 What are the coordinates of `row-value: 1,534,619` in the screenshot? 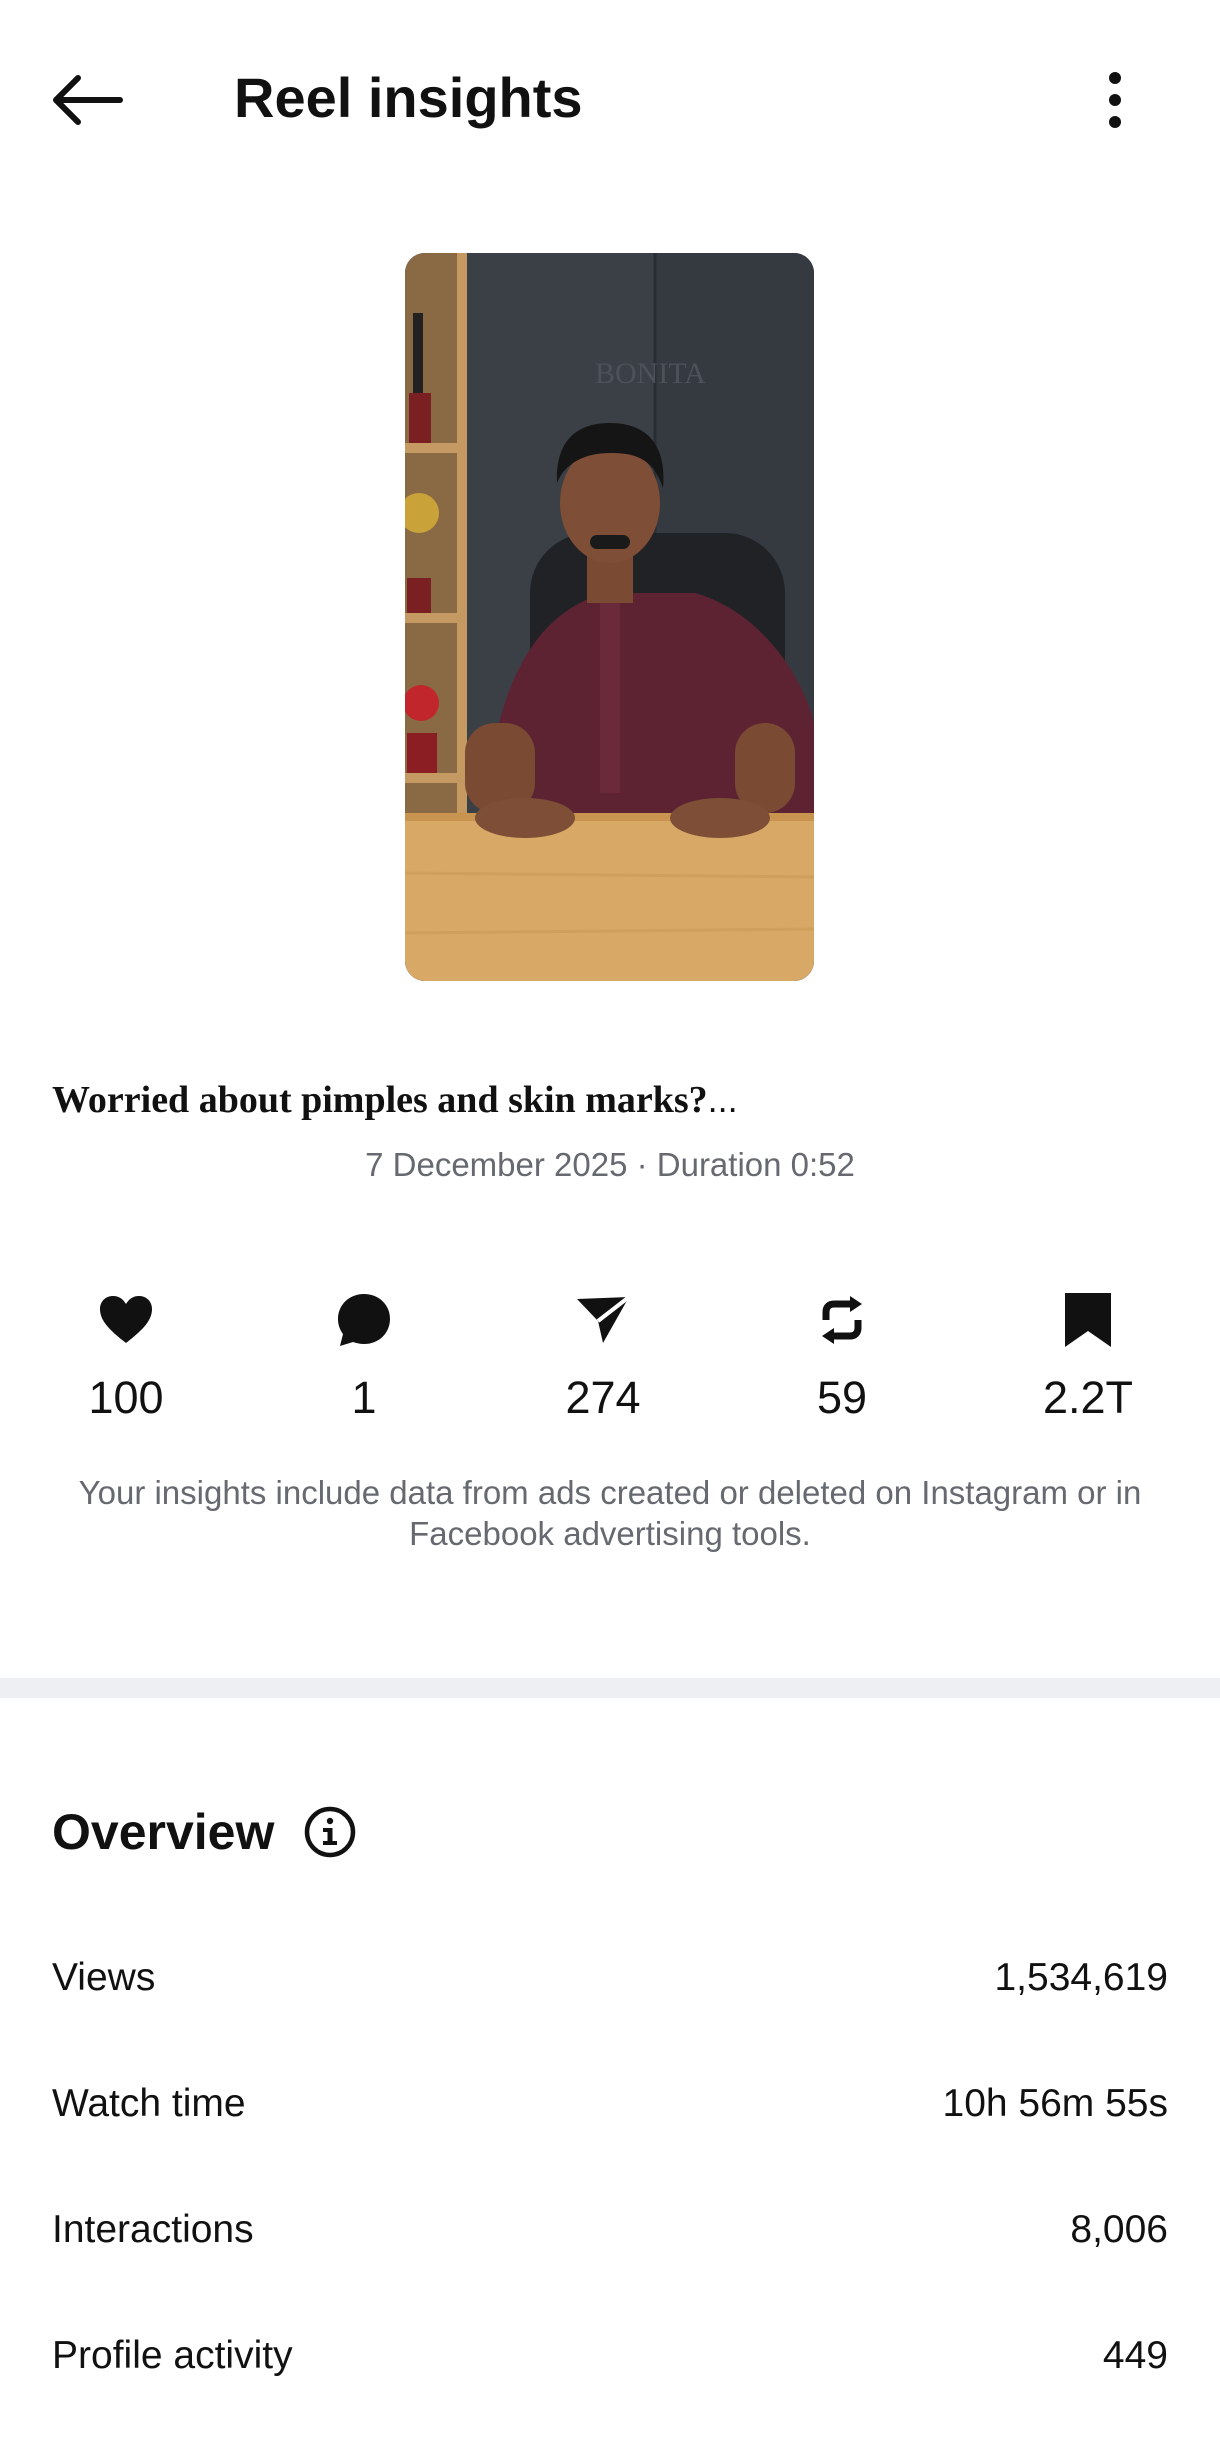 It's located at (1081, 1977).